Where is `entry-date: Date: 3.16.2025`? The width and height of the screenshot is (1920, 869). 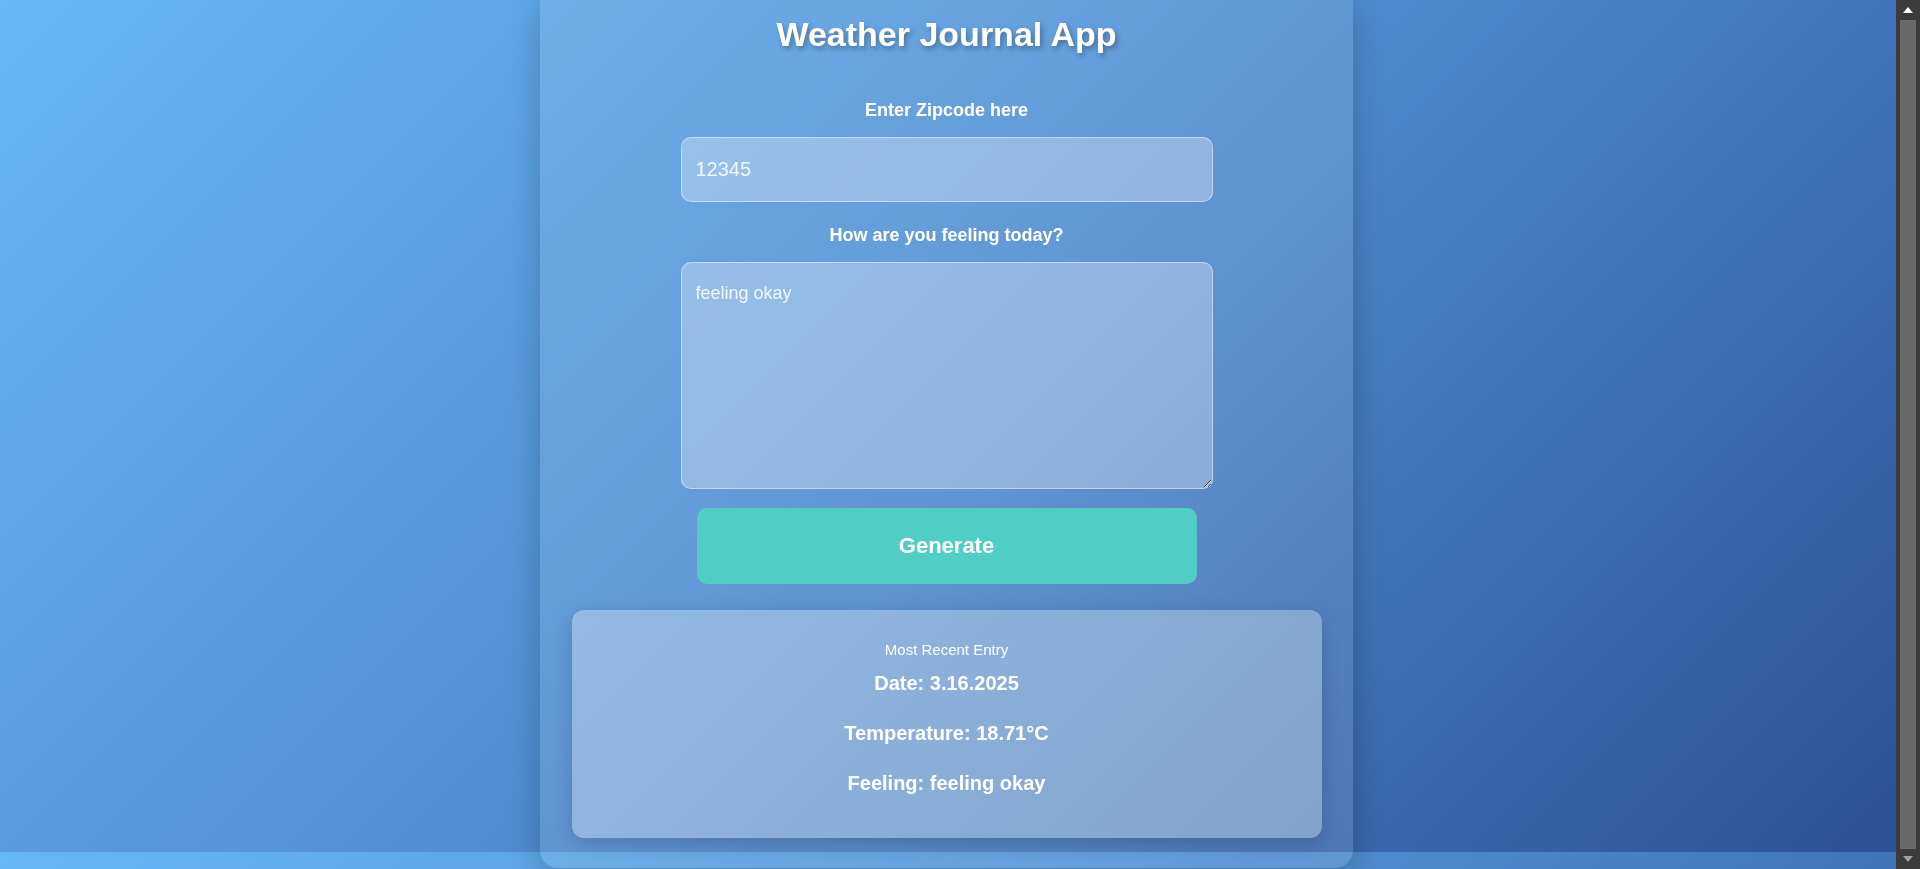
entry-date: Date: 3.16.2025 is located at coordinates (946, 683).